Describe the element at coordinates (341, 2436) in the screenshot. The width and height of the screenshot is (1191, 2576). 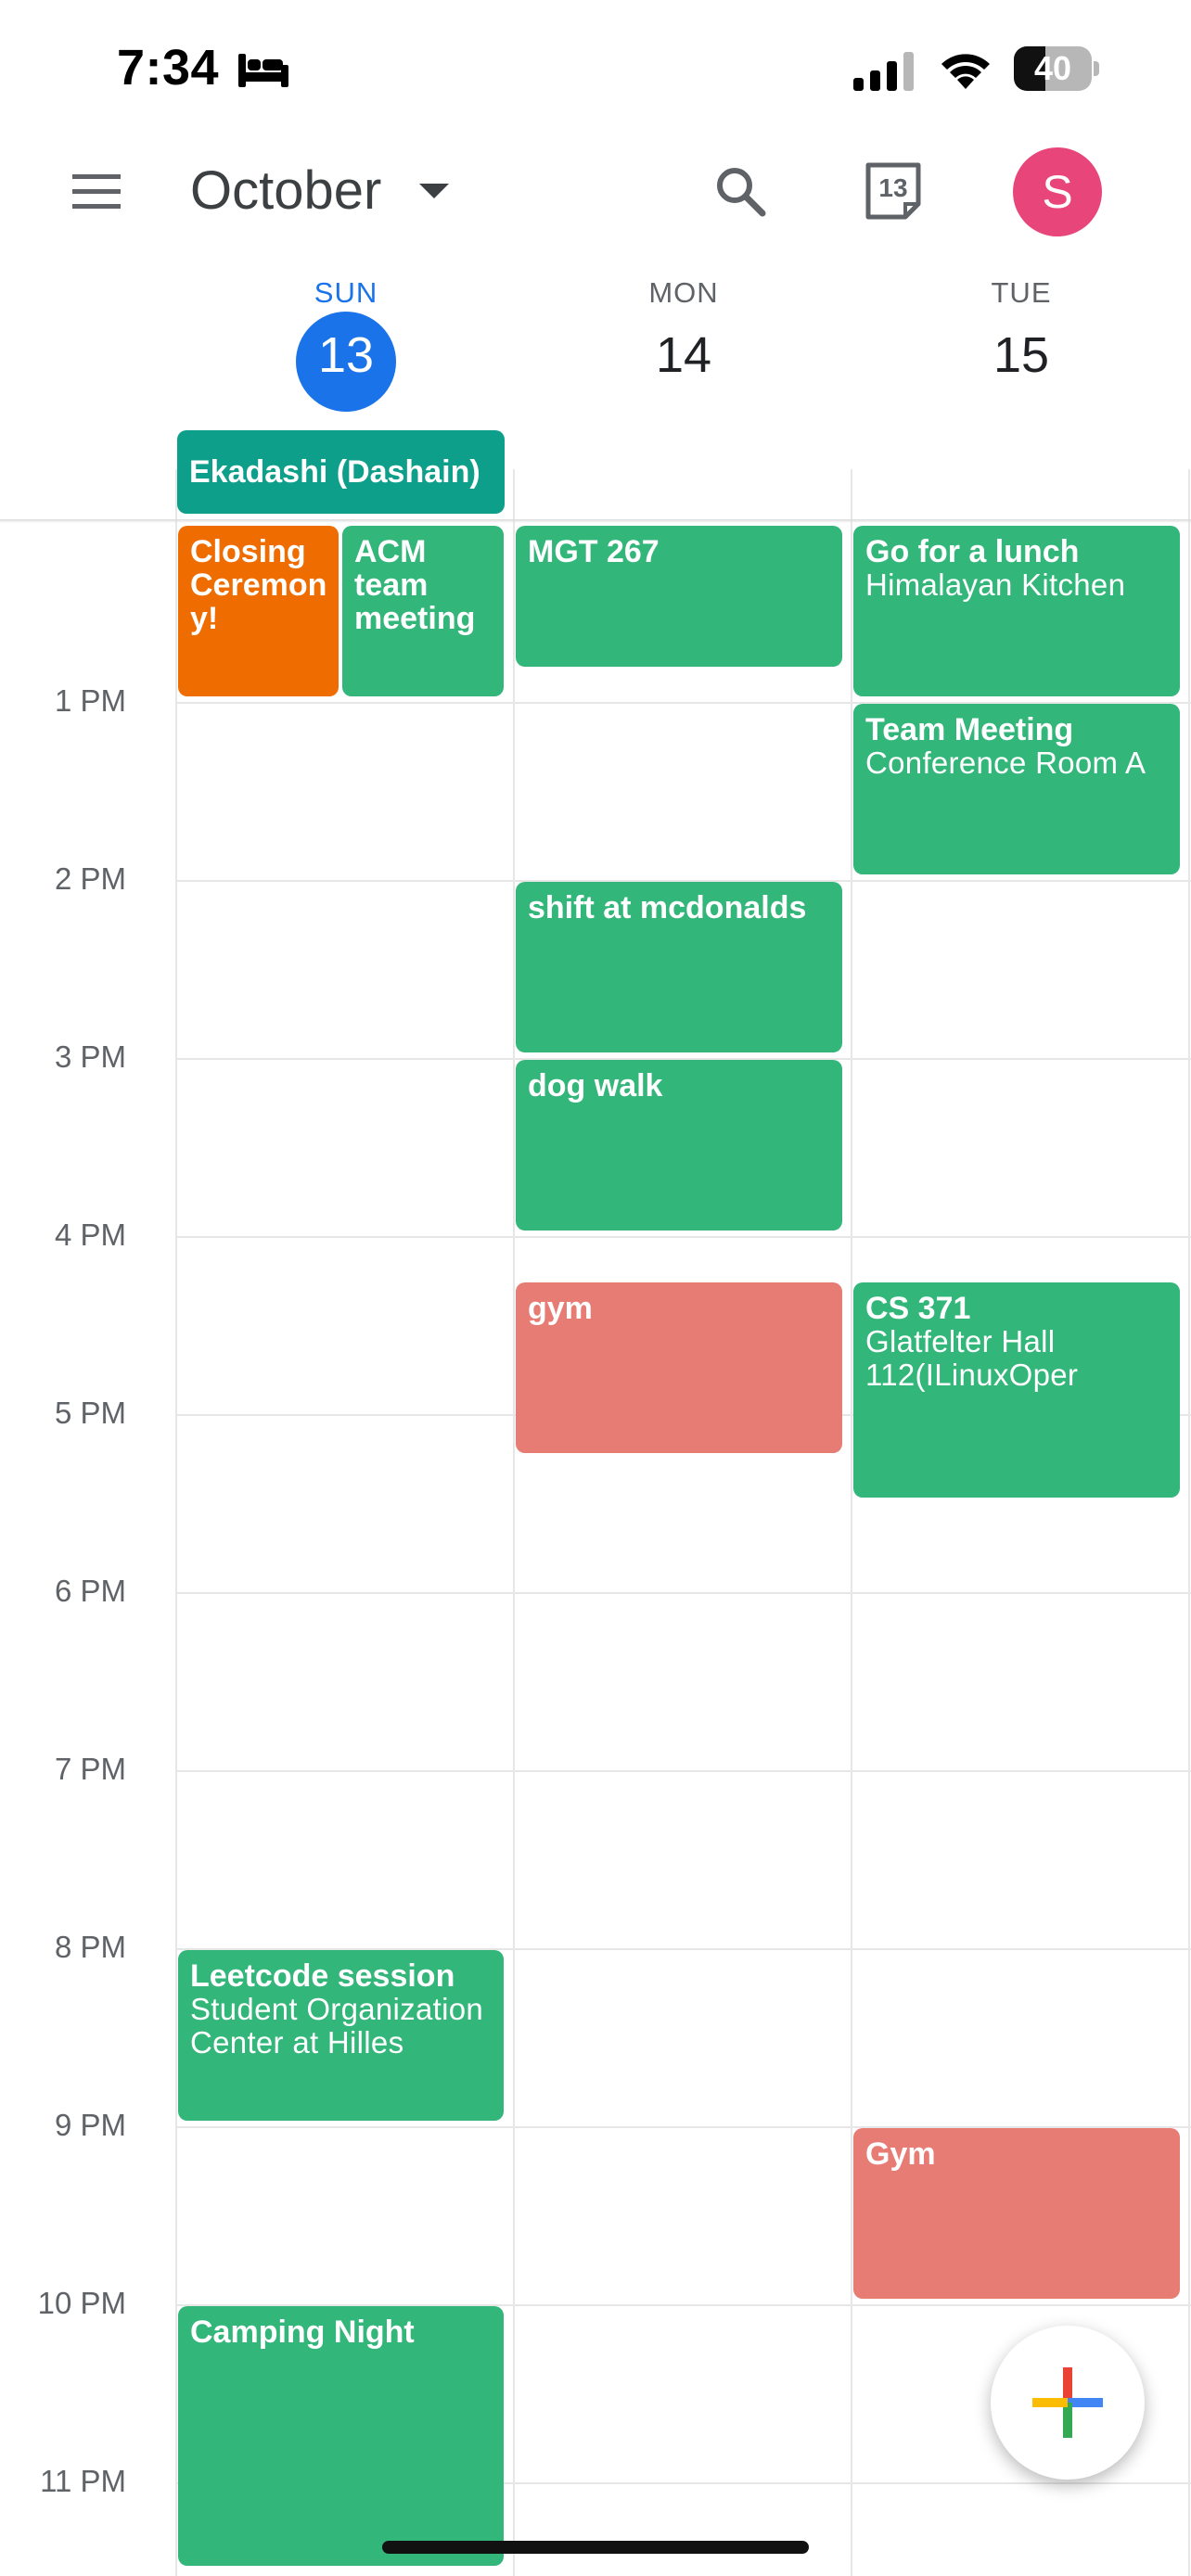
I see `event-camping-night: Camping Night` at that location.